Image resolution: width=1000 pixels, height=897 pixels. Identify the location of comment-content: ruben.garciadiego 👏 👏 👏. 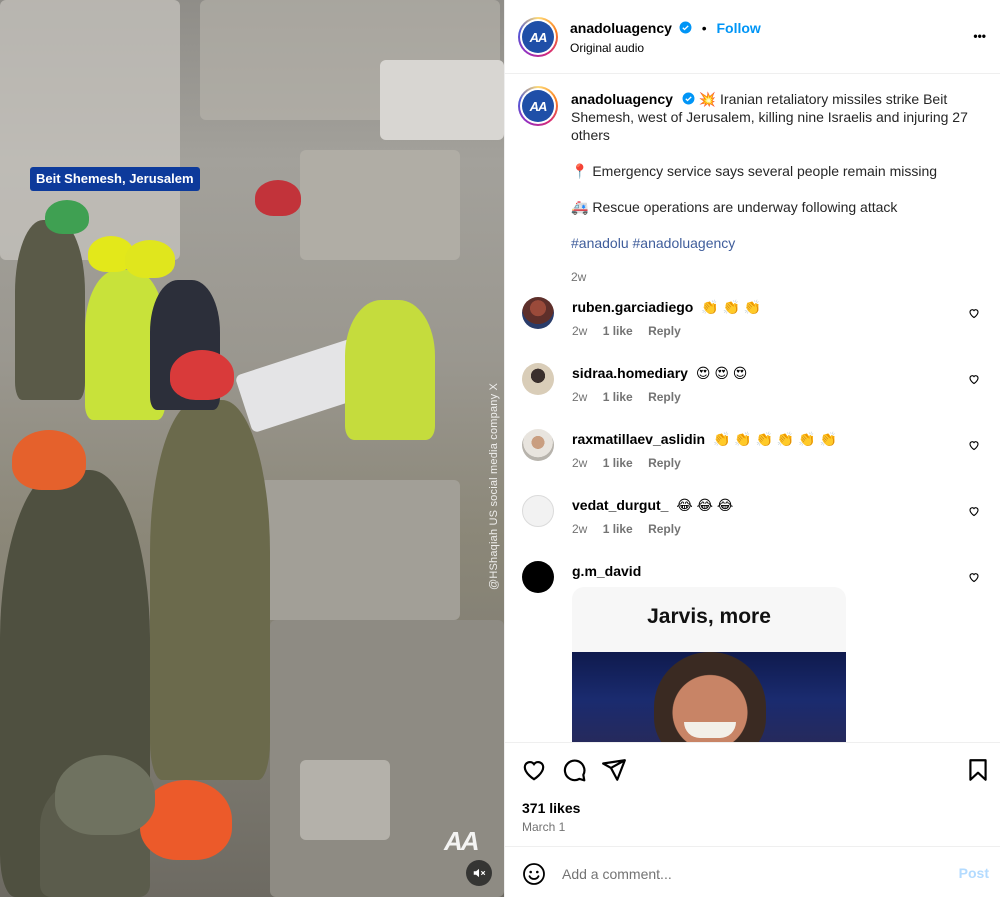
(666, 307).